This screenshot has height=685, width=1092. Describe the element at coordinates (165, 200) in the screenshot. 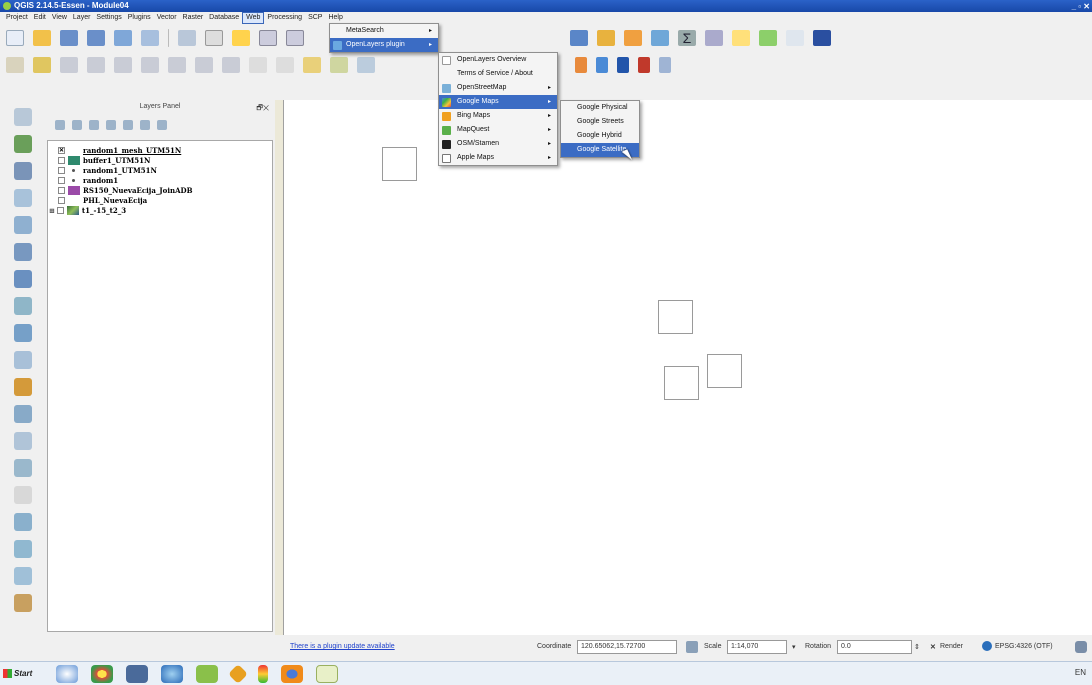

I see `layer-item: PHL_NuevaEcija` at that location.